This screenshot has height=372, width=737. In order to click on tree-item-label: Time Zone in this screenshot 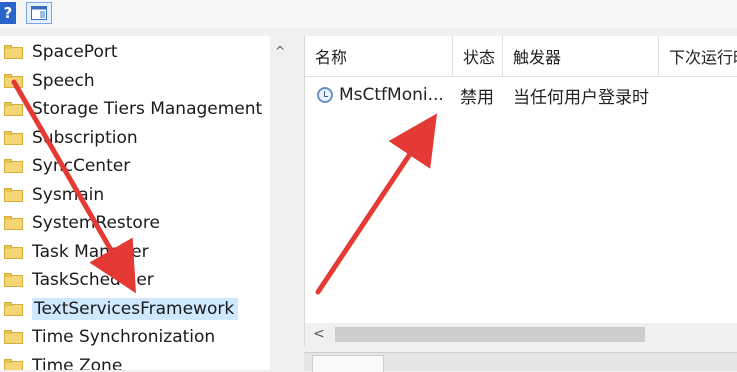, I will do `click(77, 363)`.